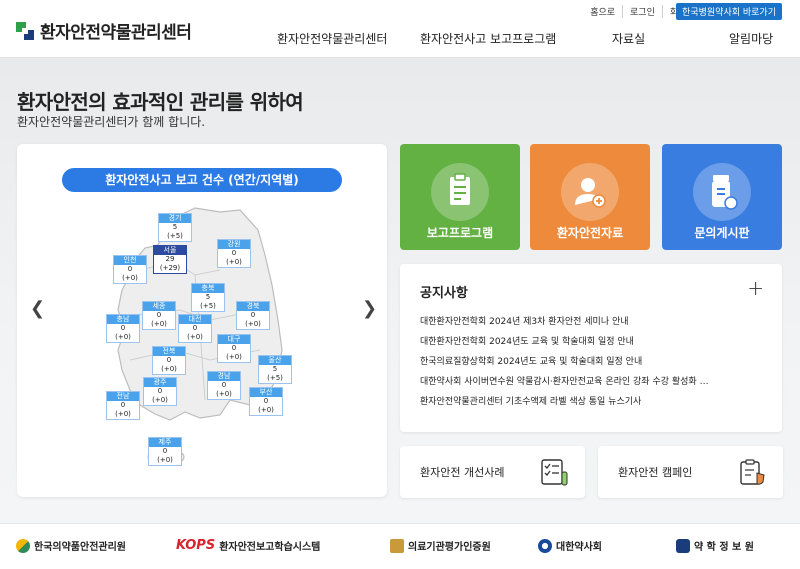 This screenshot has width=800, height=569. I want to click on logo-text: 환자안전약물관리센터, so click(116, 33).